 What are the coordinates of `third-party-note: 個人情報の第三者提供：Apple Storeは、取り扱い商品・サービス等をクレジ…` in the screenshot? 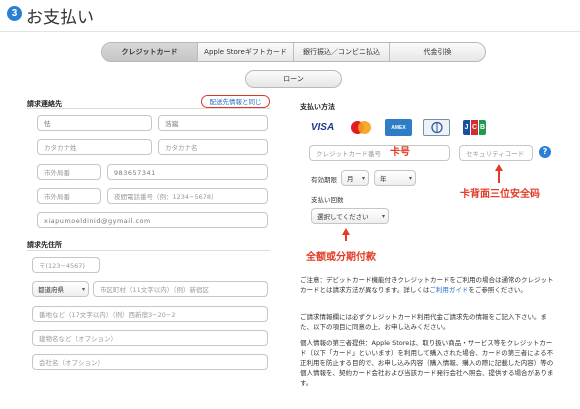 It's located at (427, 363).